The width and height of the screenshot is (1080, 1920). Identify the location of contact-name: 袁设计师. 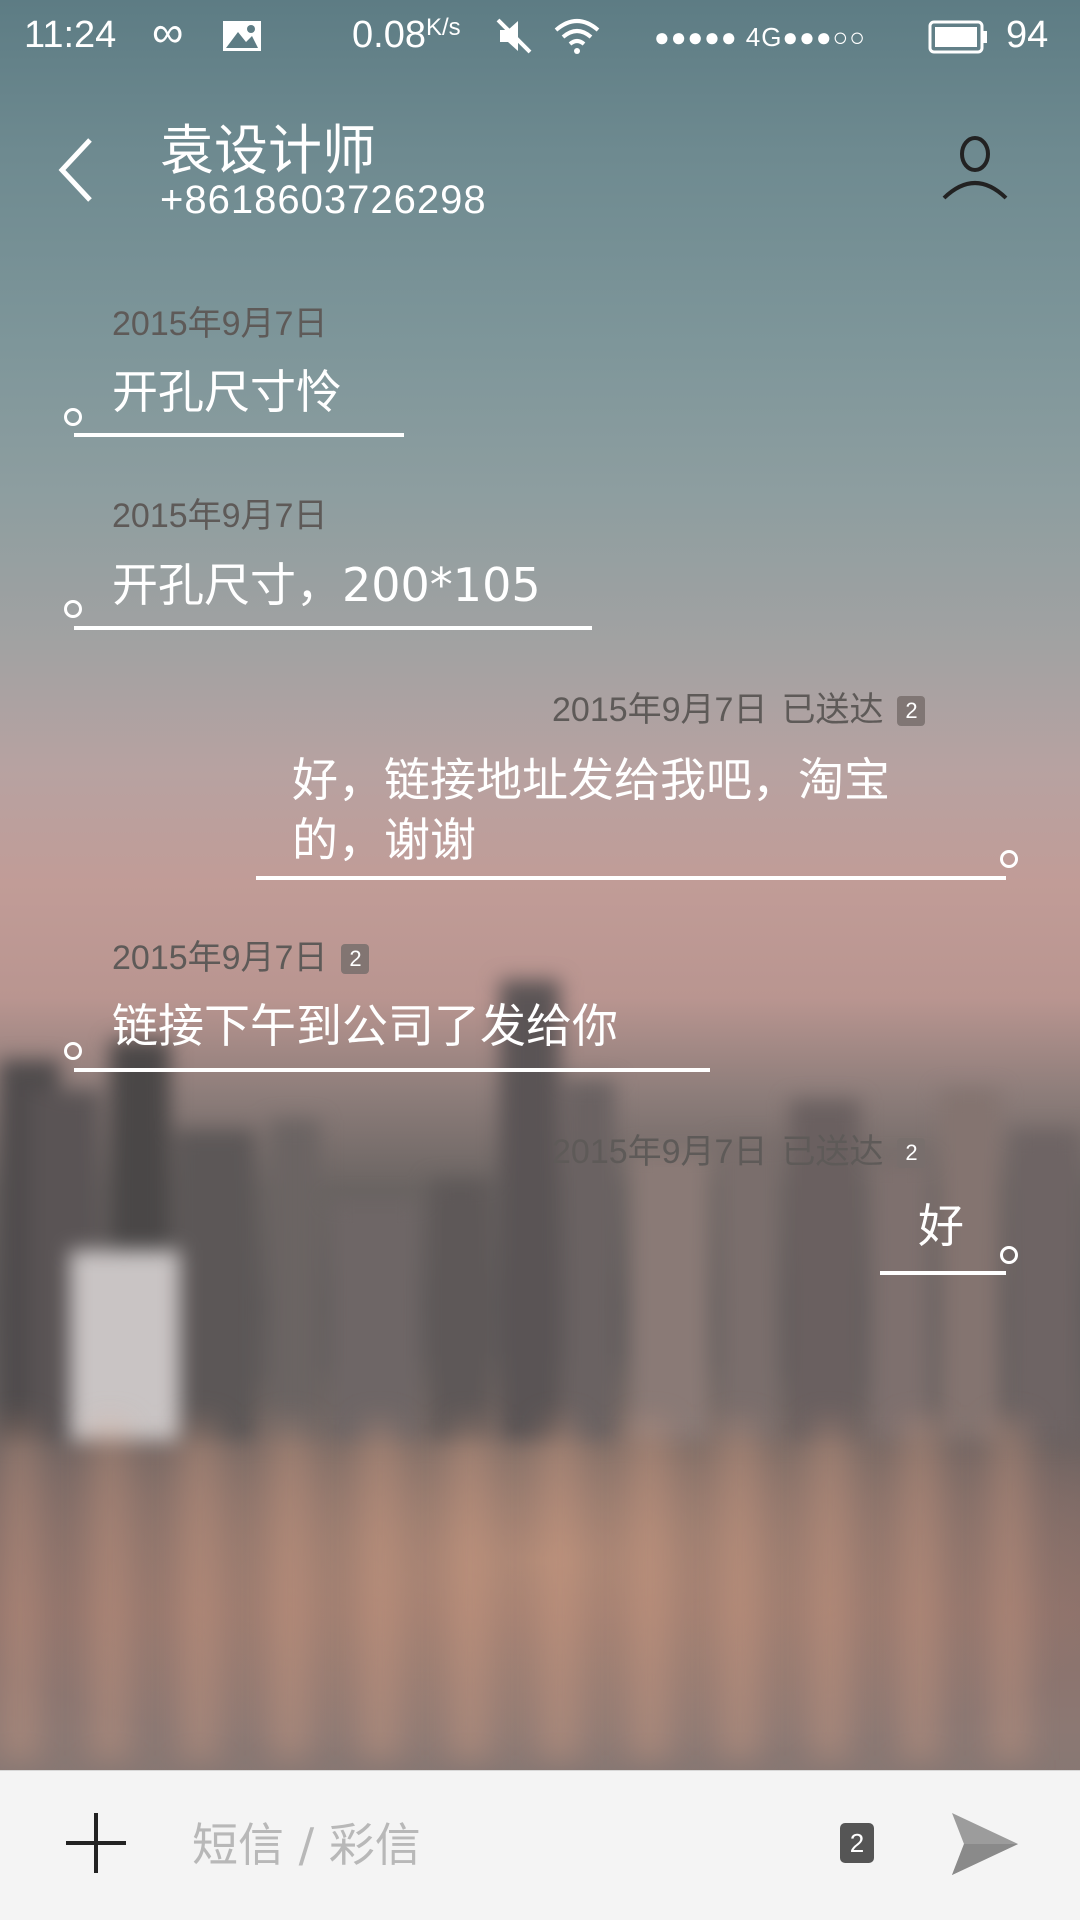
(268, 150).